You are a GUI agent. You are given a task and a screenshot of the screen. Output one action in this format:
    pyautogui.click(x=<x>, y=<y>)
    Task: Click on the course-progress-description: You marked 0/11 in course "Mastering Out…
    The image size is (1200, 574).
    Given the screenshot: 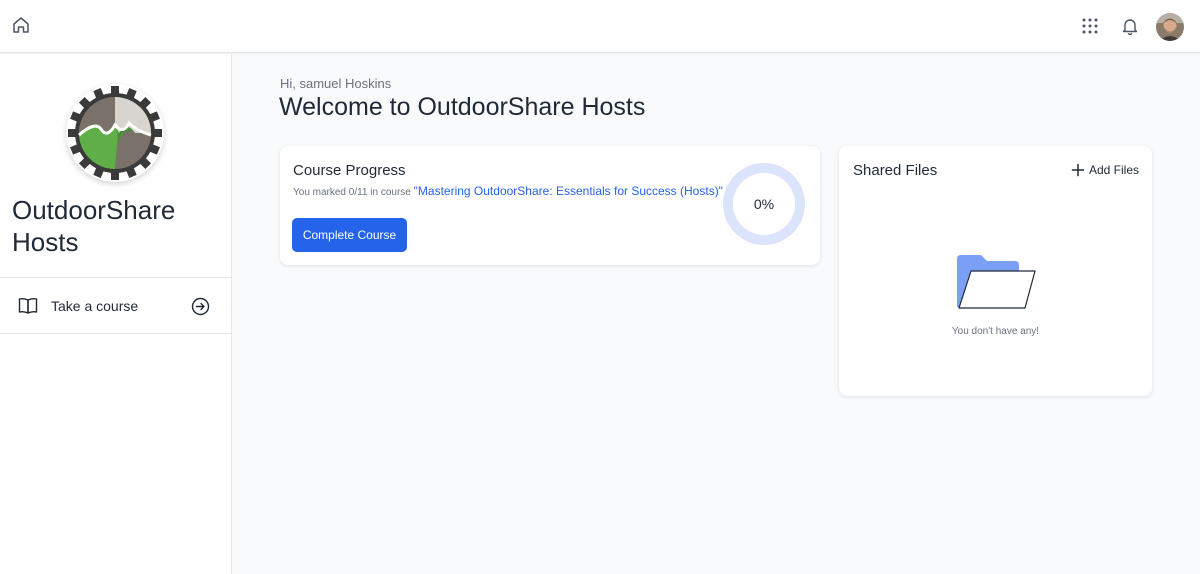 What is the action you would take?
    pyautogui.click(x=508, y=191)
    